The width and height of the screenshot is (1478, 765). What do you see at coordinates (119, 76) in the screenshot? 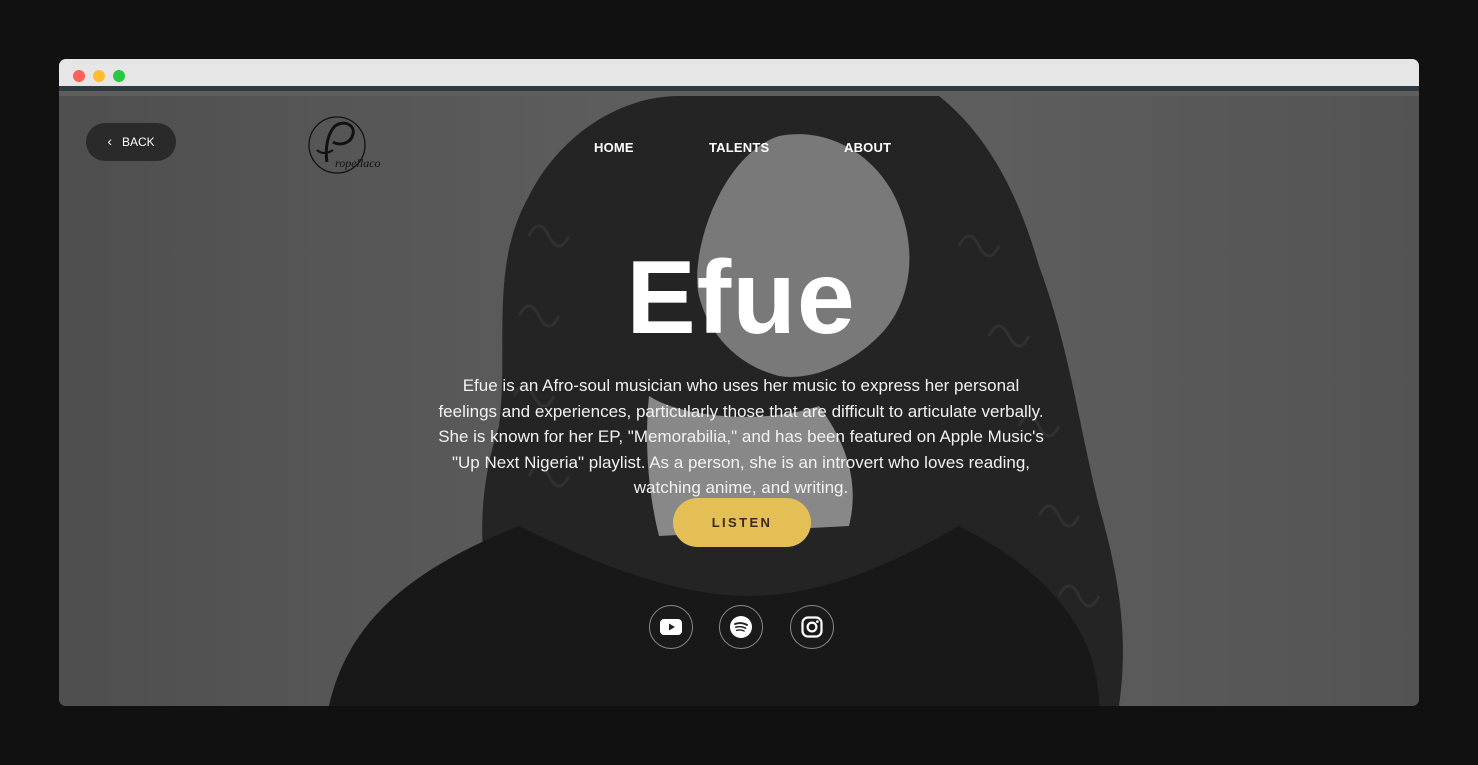
I see `maximize-window-button` at bounding box center [119, 76].